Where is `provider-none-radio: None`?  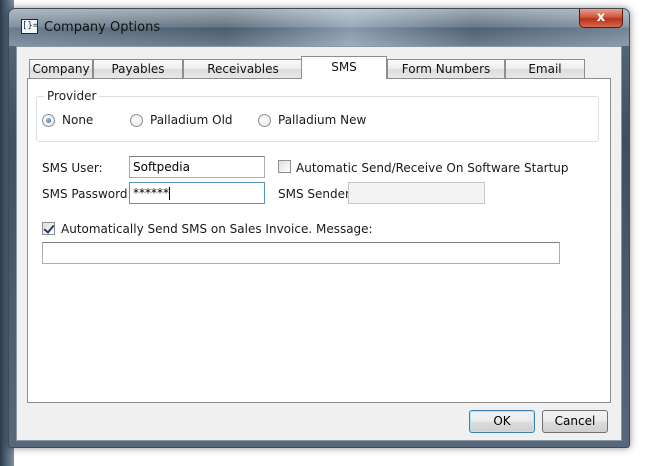
provider-none-radio: None is located at coordinates (72, 121).